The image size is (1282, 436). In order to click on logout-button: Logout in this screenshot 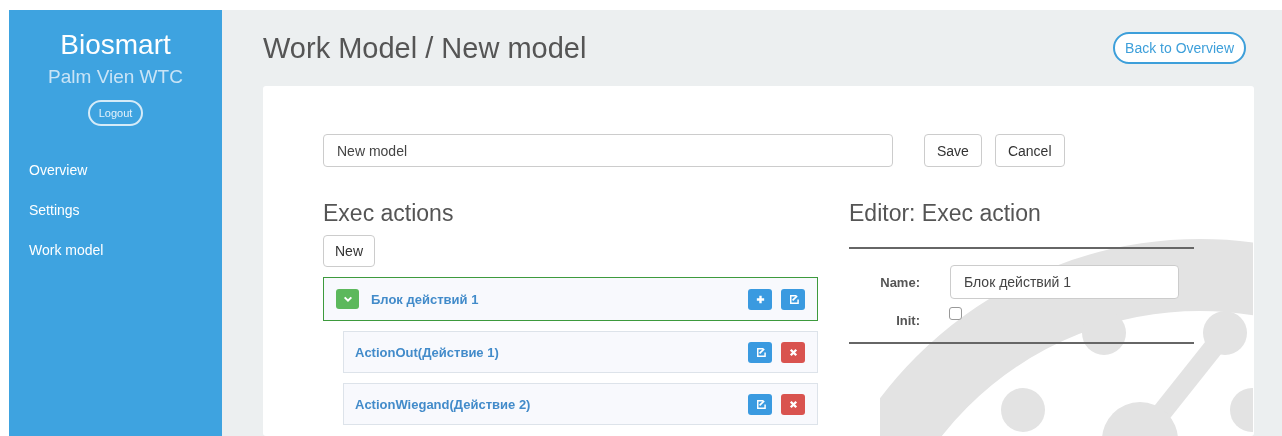, I will do `click(115, 113)`.